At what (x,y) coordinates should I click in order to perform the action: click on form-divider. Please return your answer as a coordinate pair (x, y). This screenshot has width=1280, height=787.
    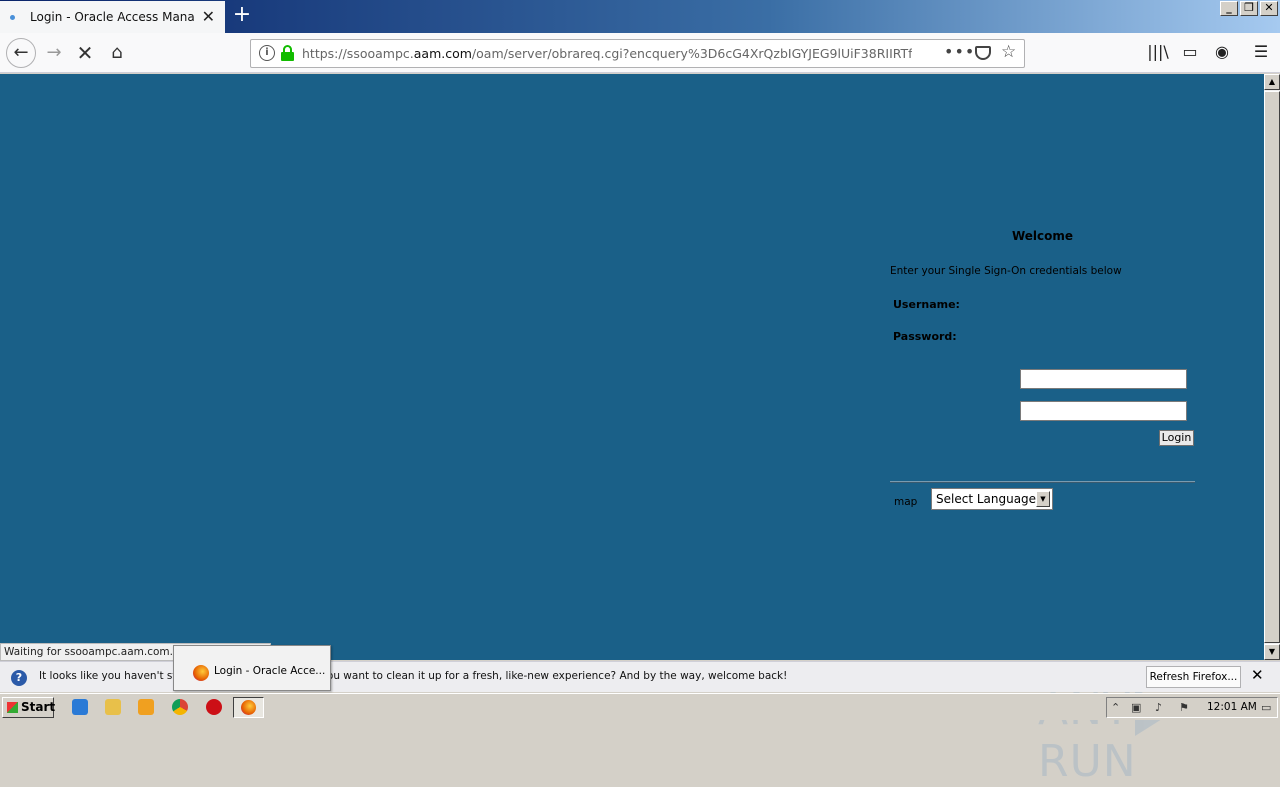
    Looking at the image, I should click on (1042, 482).